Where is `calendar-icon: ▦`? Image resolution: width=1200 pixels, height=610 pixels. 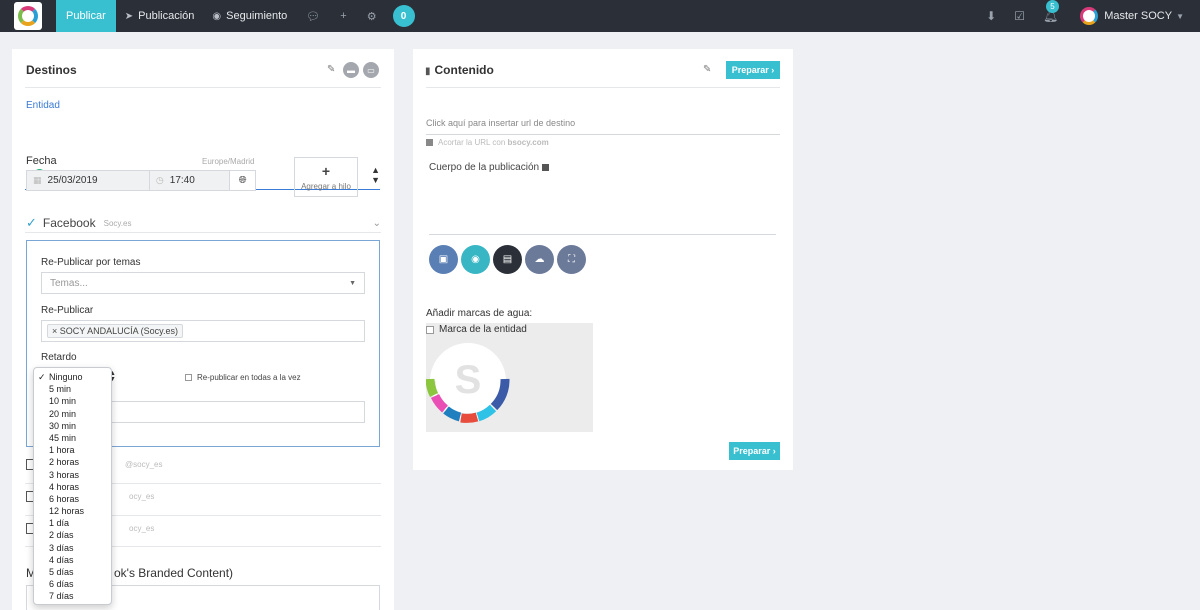 calendar-icon: ▦ is located at coordinates (37, 180).